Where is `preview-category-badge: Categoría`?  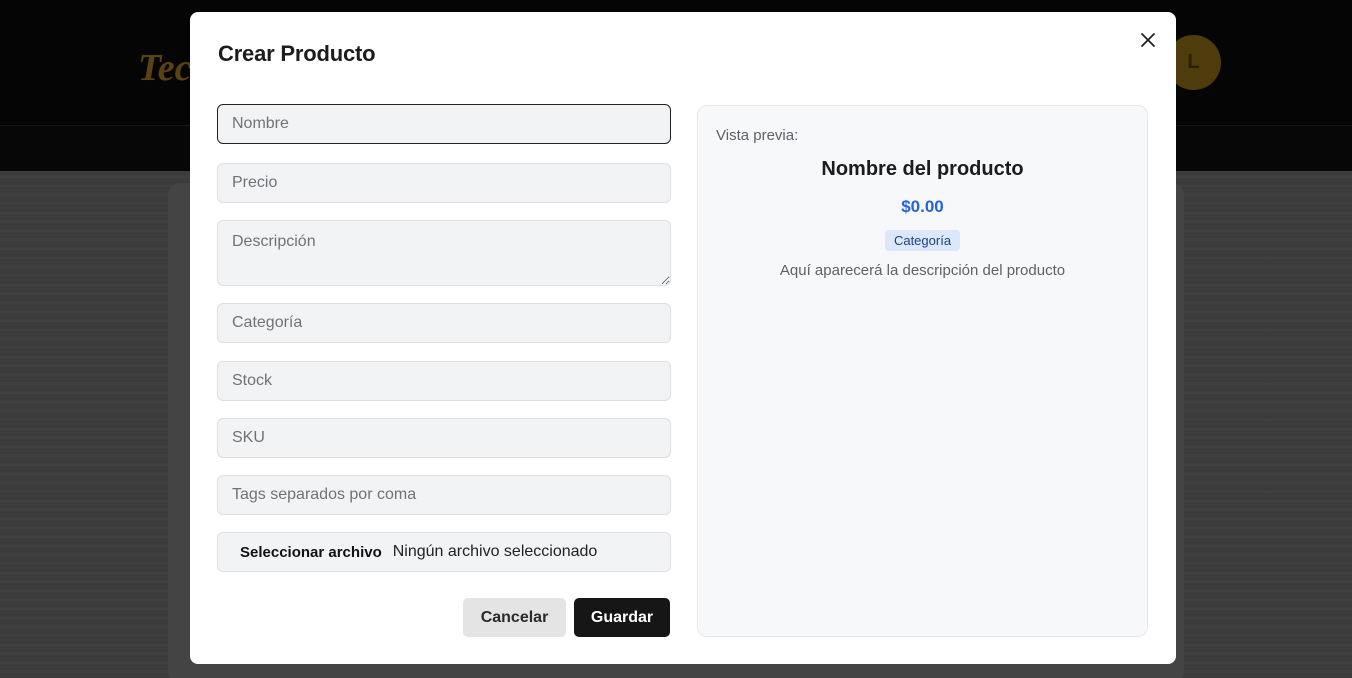
preview-category-badge: Categoría is located at coordinates (922, 240).